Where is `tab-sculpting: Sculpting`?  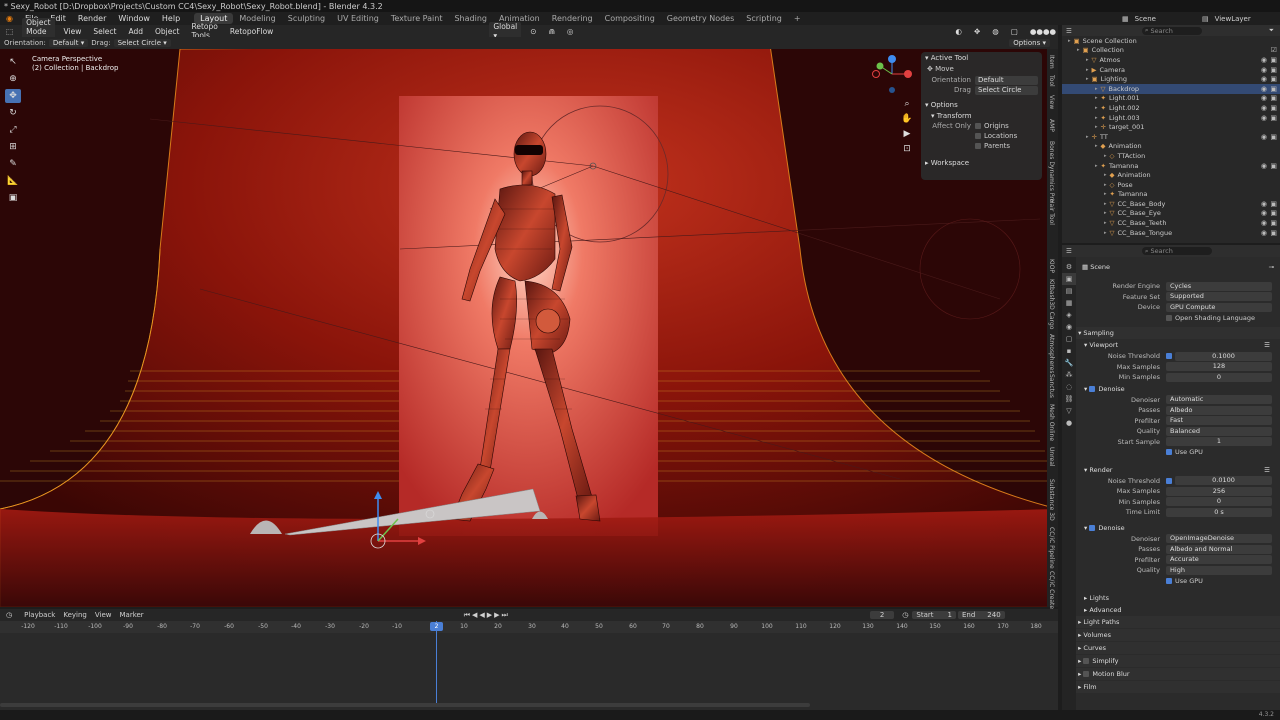 tab-sculpting: Sculpting is located at coordinates (306, 18).